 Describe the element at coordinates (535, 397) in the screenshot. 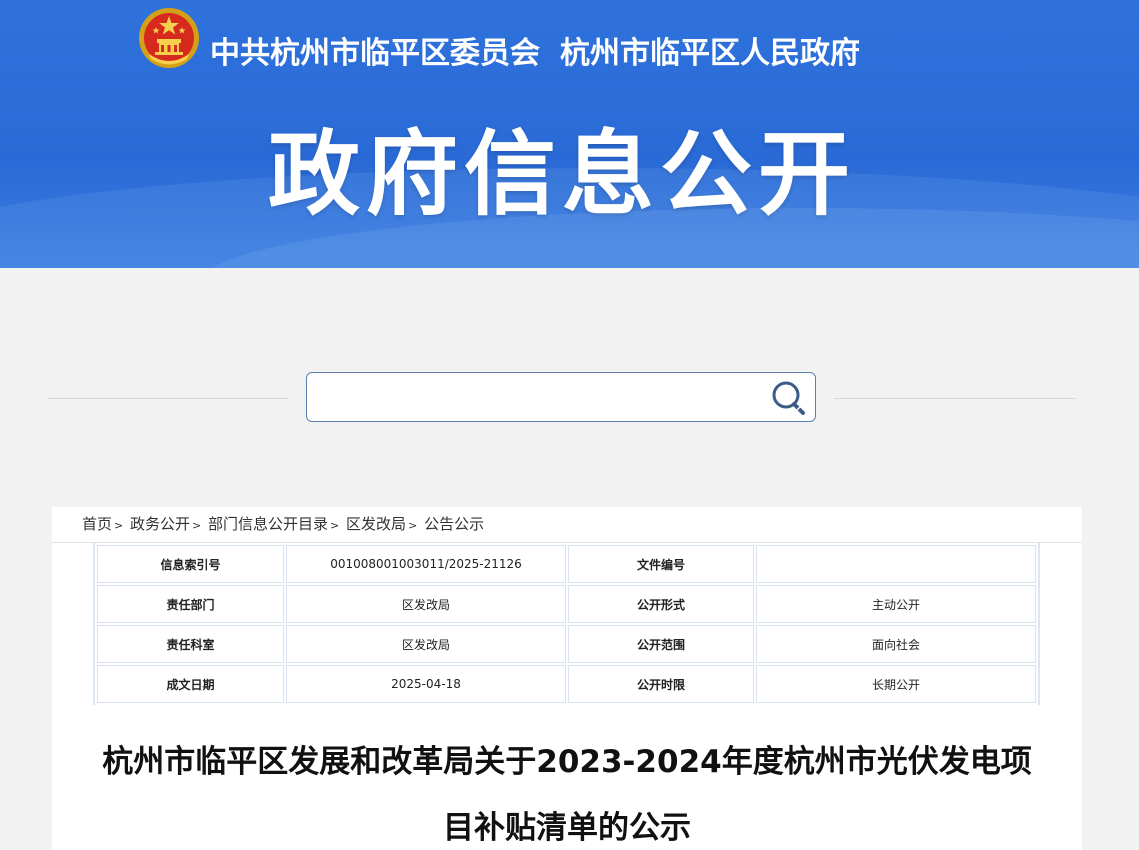

I see `search-input` at that location.